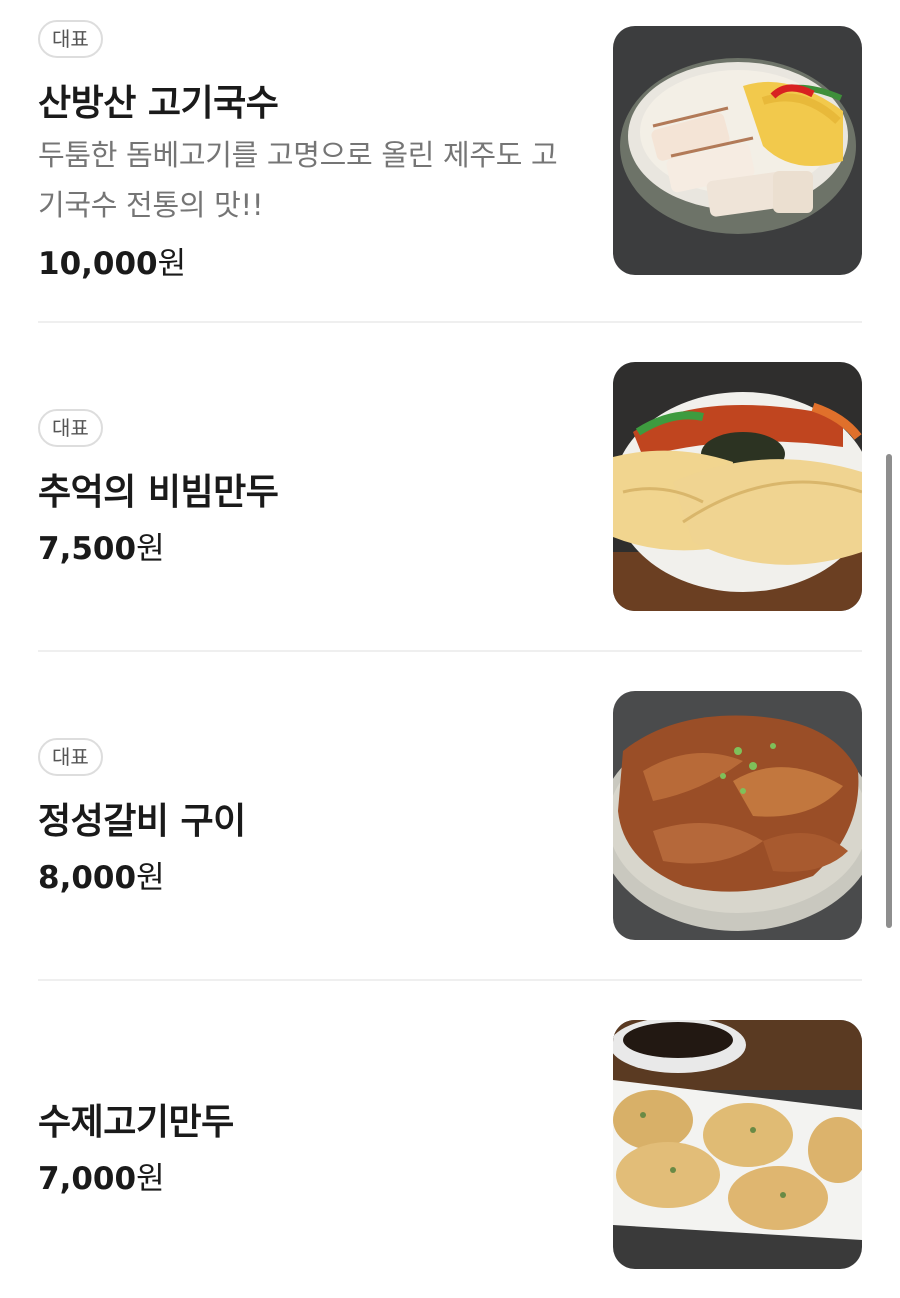  Describe the element at coordinates (98, 264) in the screenshot. I see `price-value: 10,000` at that location.